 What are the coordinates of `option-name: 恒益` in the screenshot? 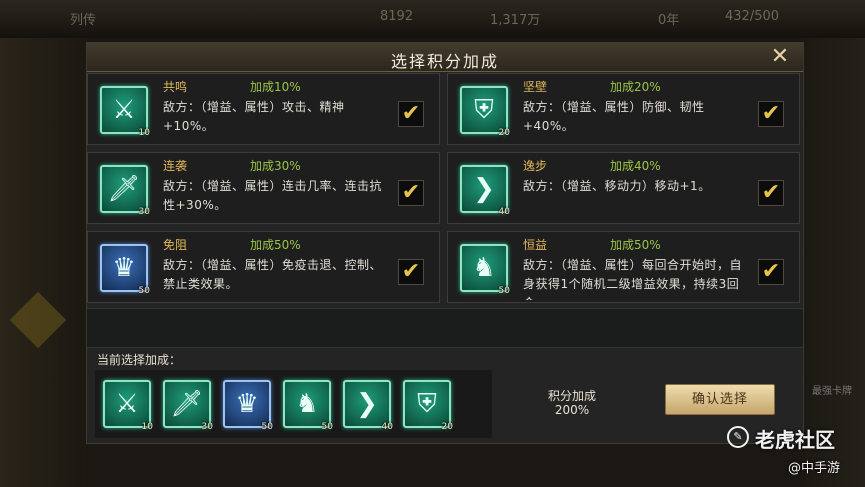 It's located at (535, 245).